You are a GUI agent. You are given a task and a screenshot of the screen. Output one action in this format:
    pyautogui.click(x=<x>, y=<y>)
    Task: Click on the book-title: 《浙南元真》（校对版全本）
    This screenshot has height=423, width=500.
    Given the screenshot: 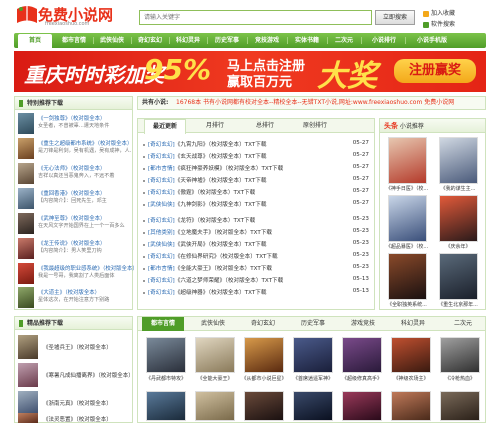 What is the action you would take?
    pyautogui.click(x=77, y=403)
    